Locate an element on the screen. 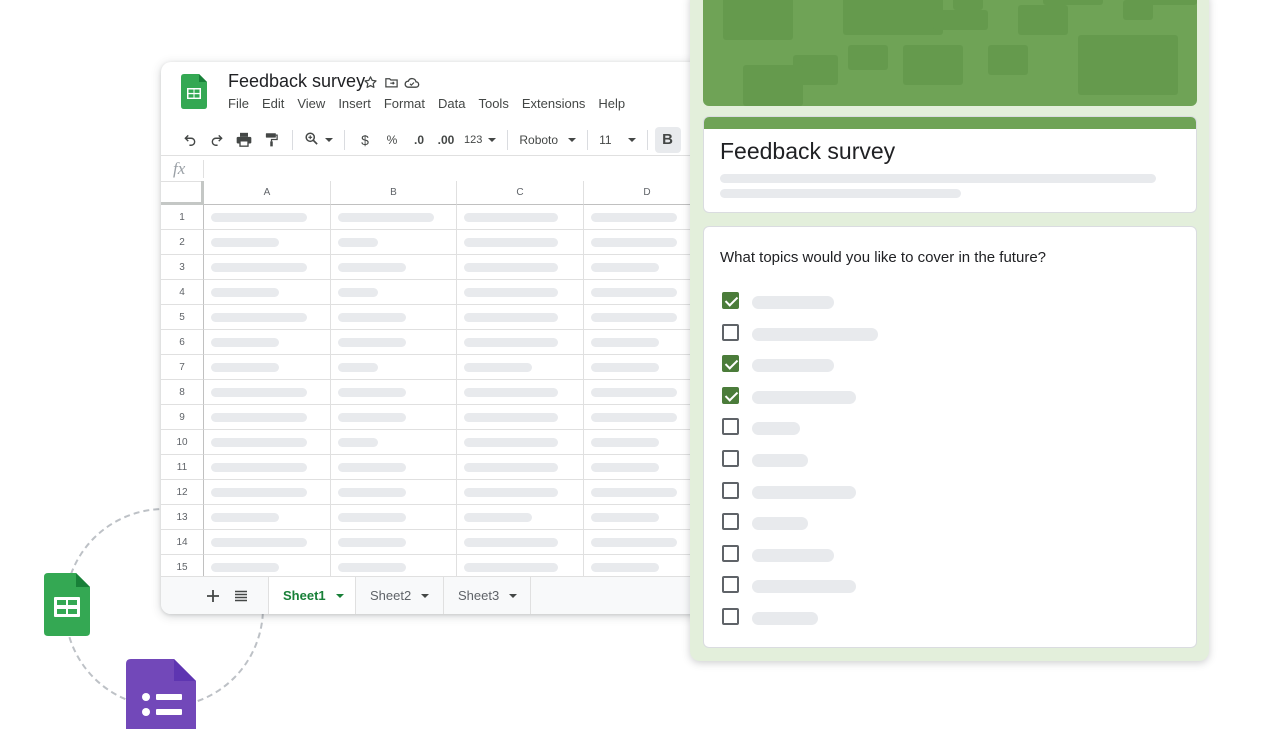 Image resolution: width=1280 pixels, height=734 pixels. tab-sheet1: Sheet1 is located at coordinates (312, 595).